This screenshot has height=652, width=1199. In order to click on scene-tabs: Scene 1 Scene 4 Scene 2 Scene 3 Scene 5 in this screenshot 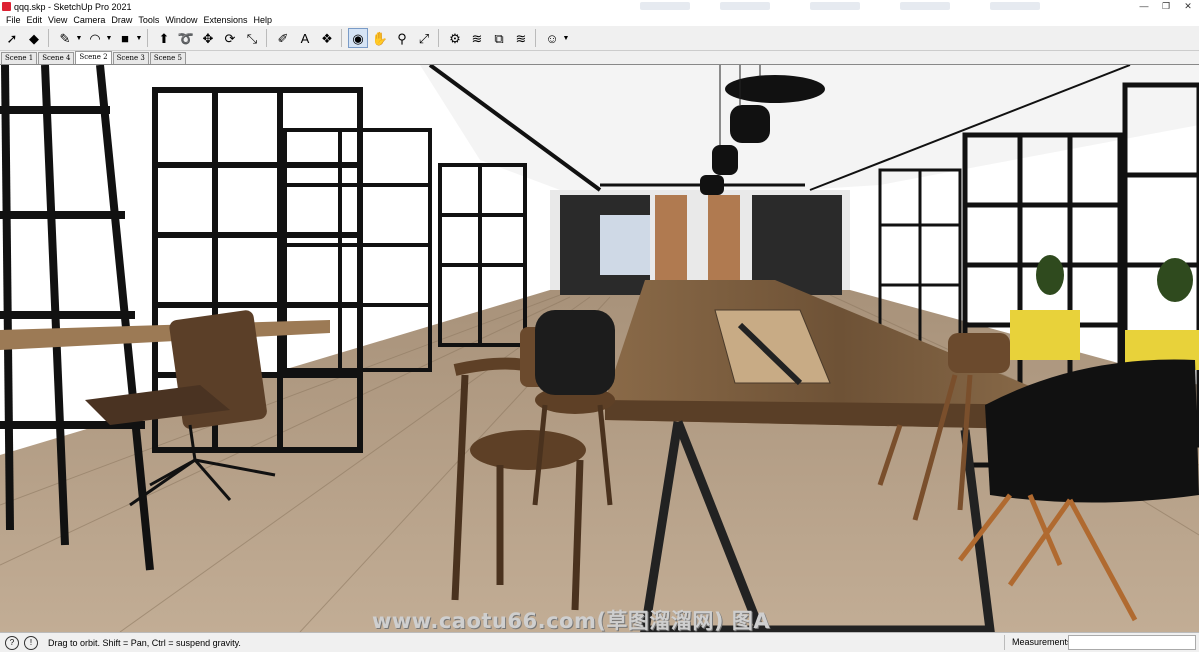, I will do `click(93, 57)`.